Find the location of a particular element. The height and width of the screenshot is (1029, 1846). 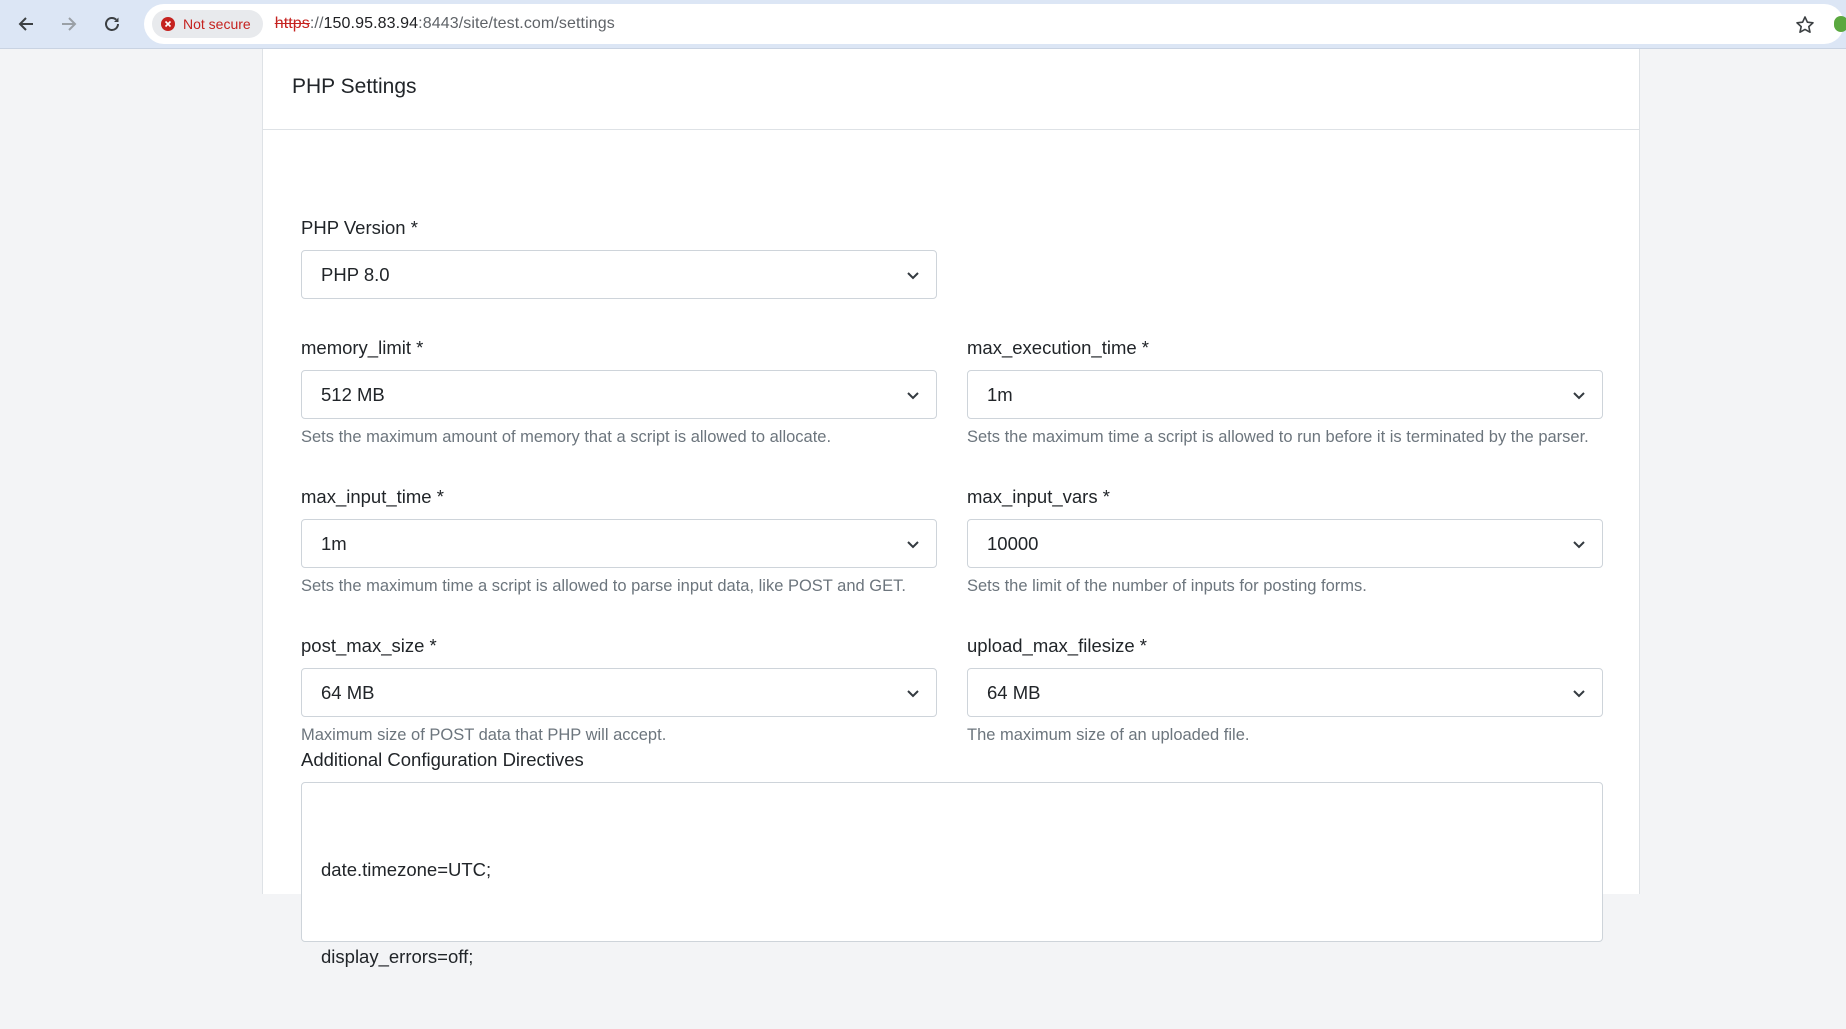

php-version-field: PHP Version * PHP 8.0 is located at coordinates (619, 257).